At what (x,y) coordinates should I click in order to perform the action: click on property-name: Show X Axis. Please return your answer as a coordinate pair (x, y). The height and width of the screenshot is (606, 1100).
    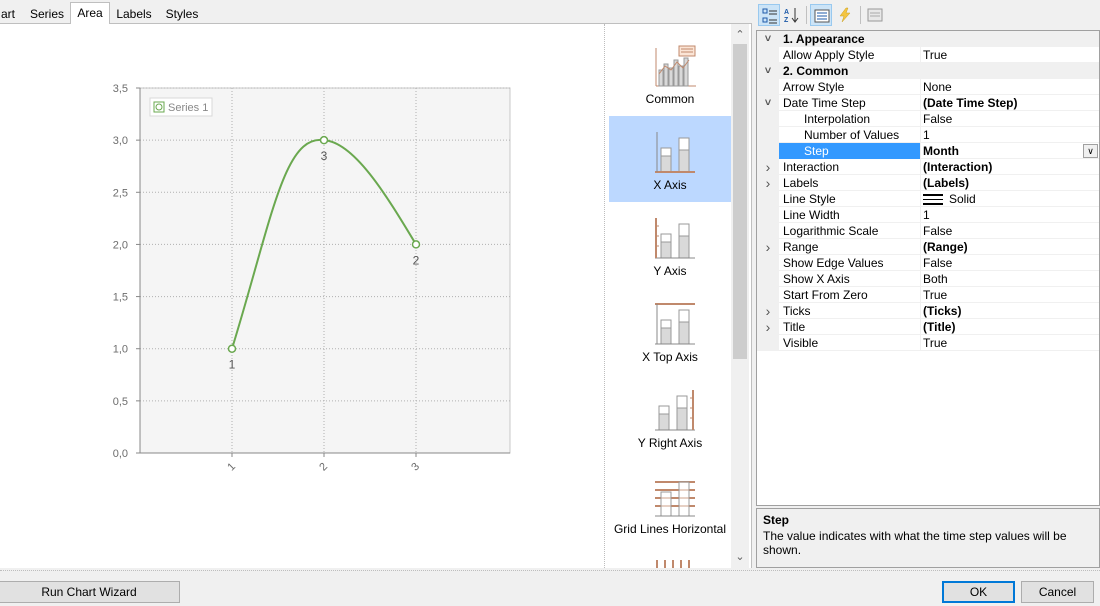
    Looking at the image, I should click on (816, 279).